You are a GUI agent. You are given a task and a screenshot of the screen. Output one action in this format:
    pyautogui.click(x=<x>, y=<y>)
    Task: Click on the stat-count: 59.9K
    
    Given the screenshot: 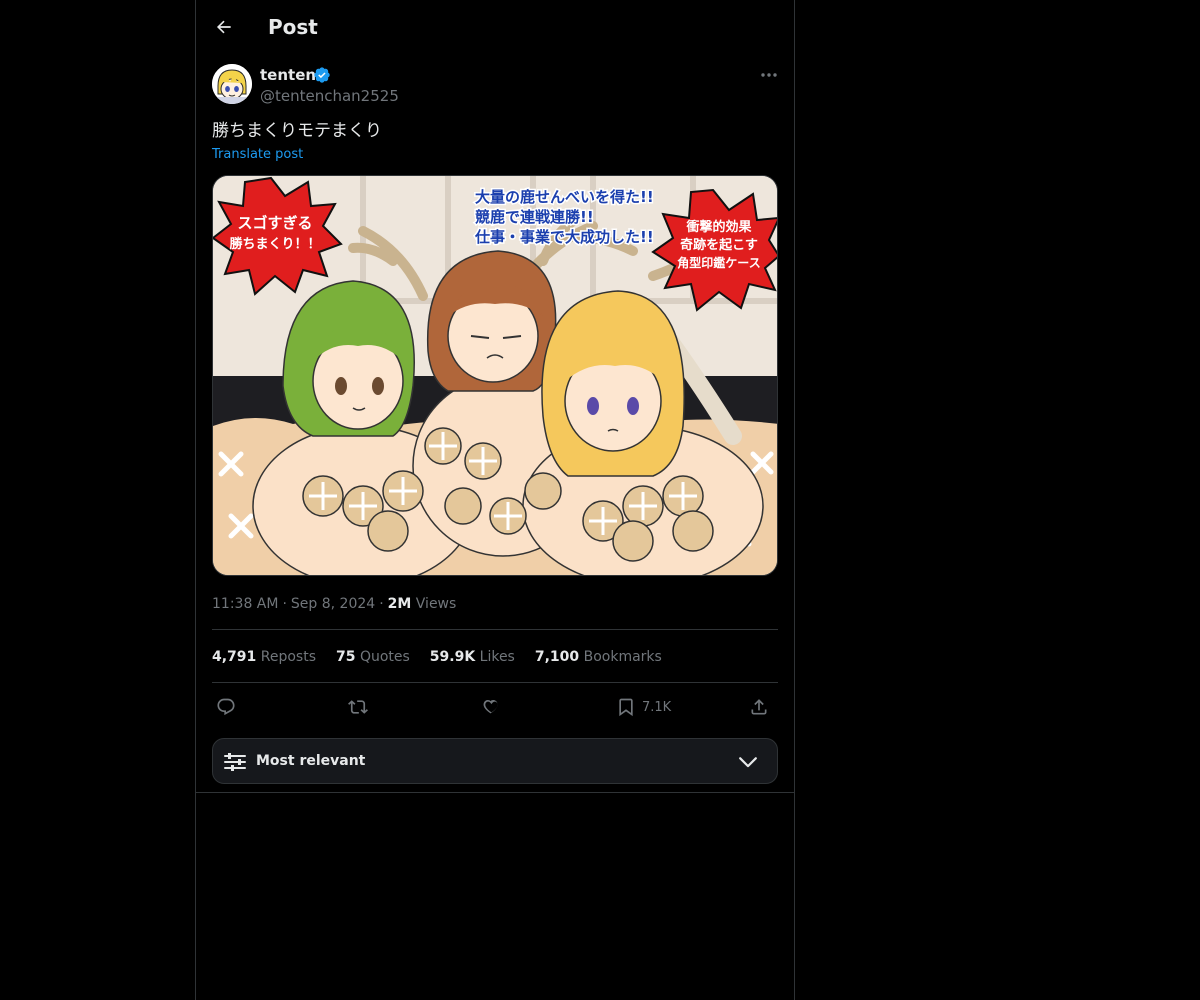 What is the action you would take?
    pyautogui.click(x=452, y=657)
    